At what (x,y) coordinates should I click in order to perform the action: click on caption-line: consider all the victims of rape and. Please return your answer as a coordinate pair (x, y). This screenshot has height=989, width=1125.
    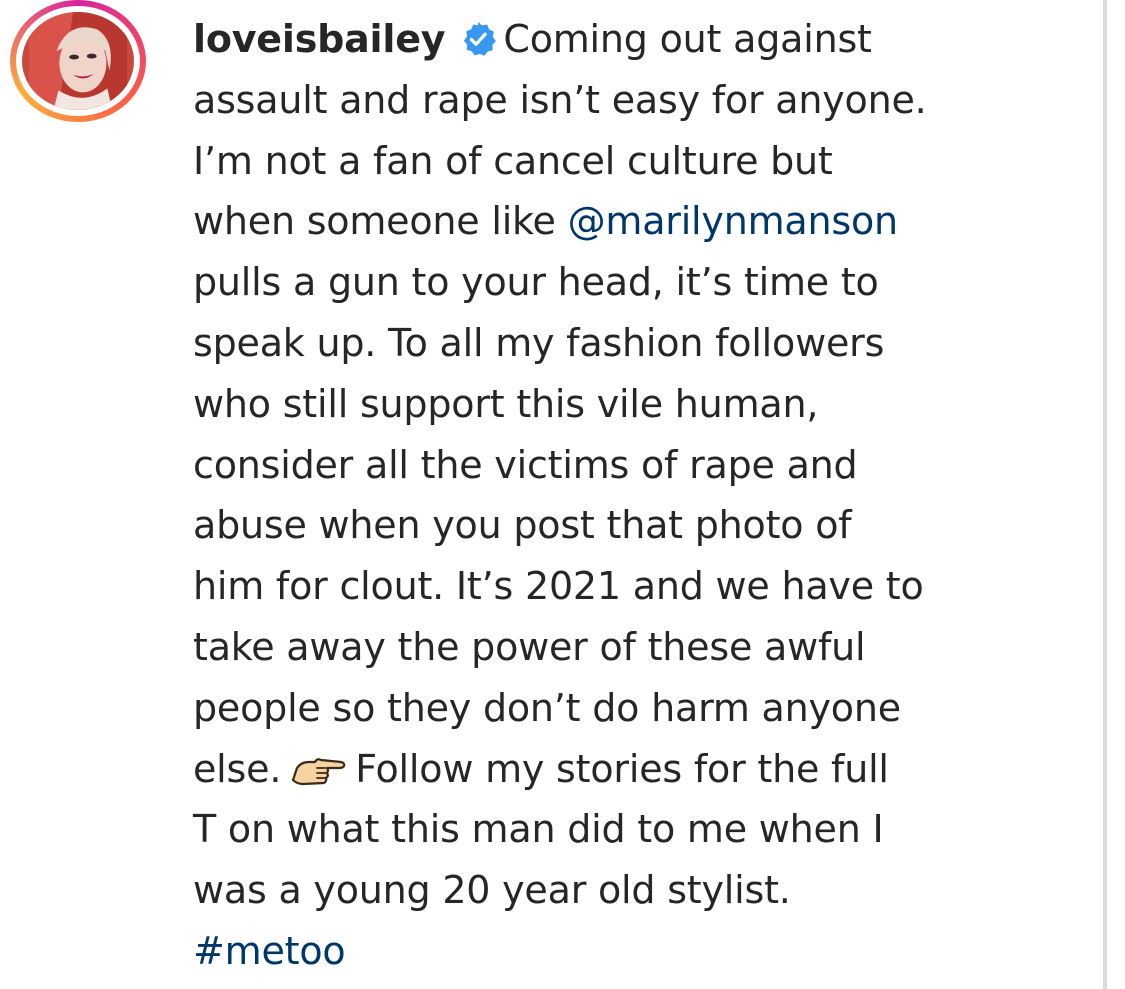
    Looking at the image, I should click on (525, 464).